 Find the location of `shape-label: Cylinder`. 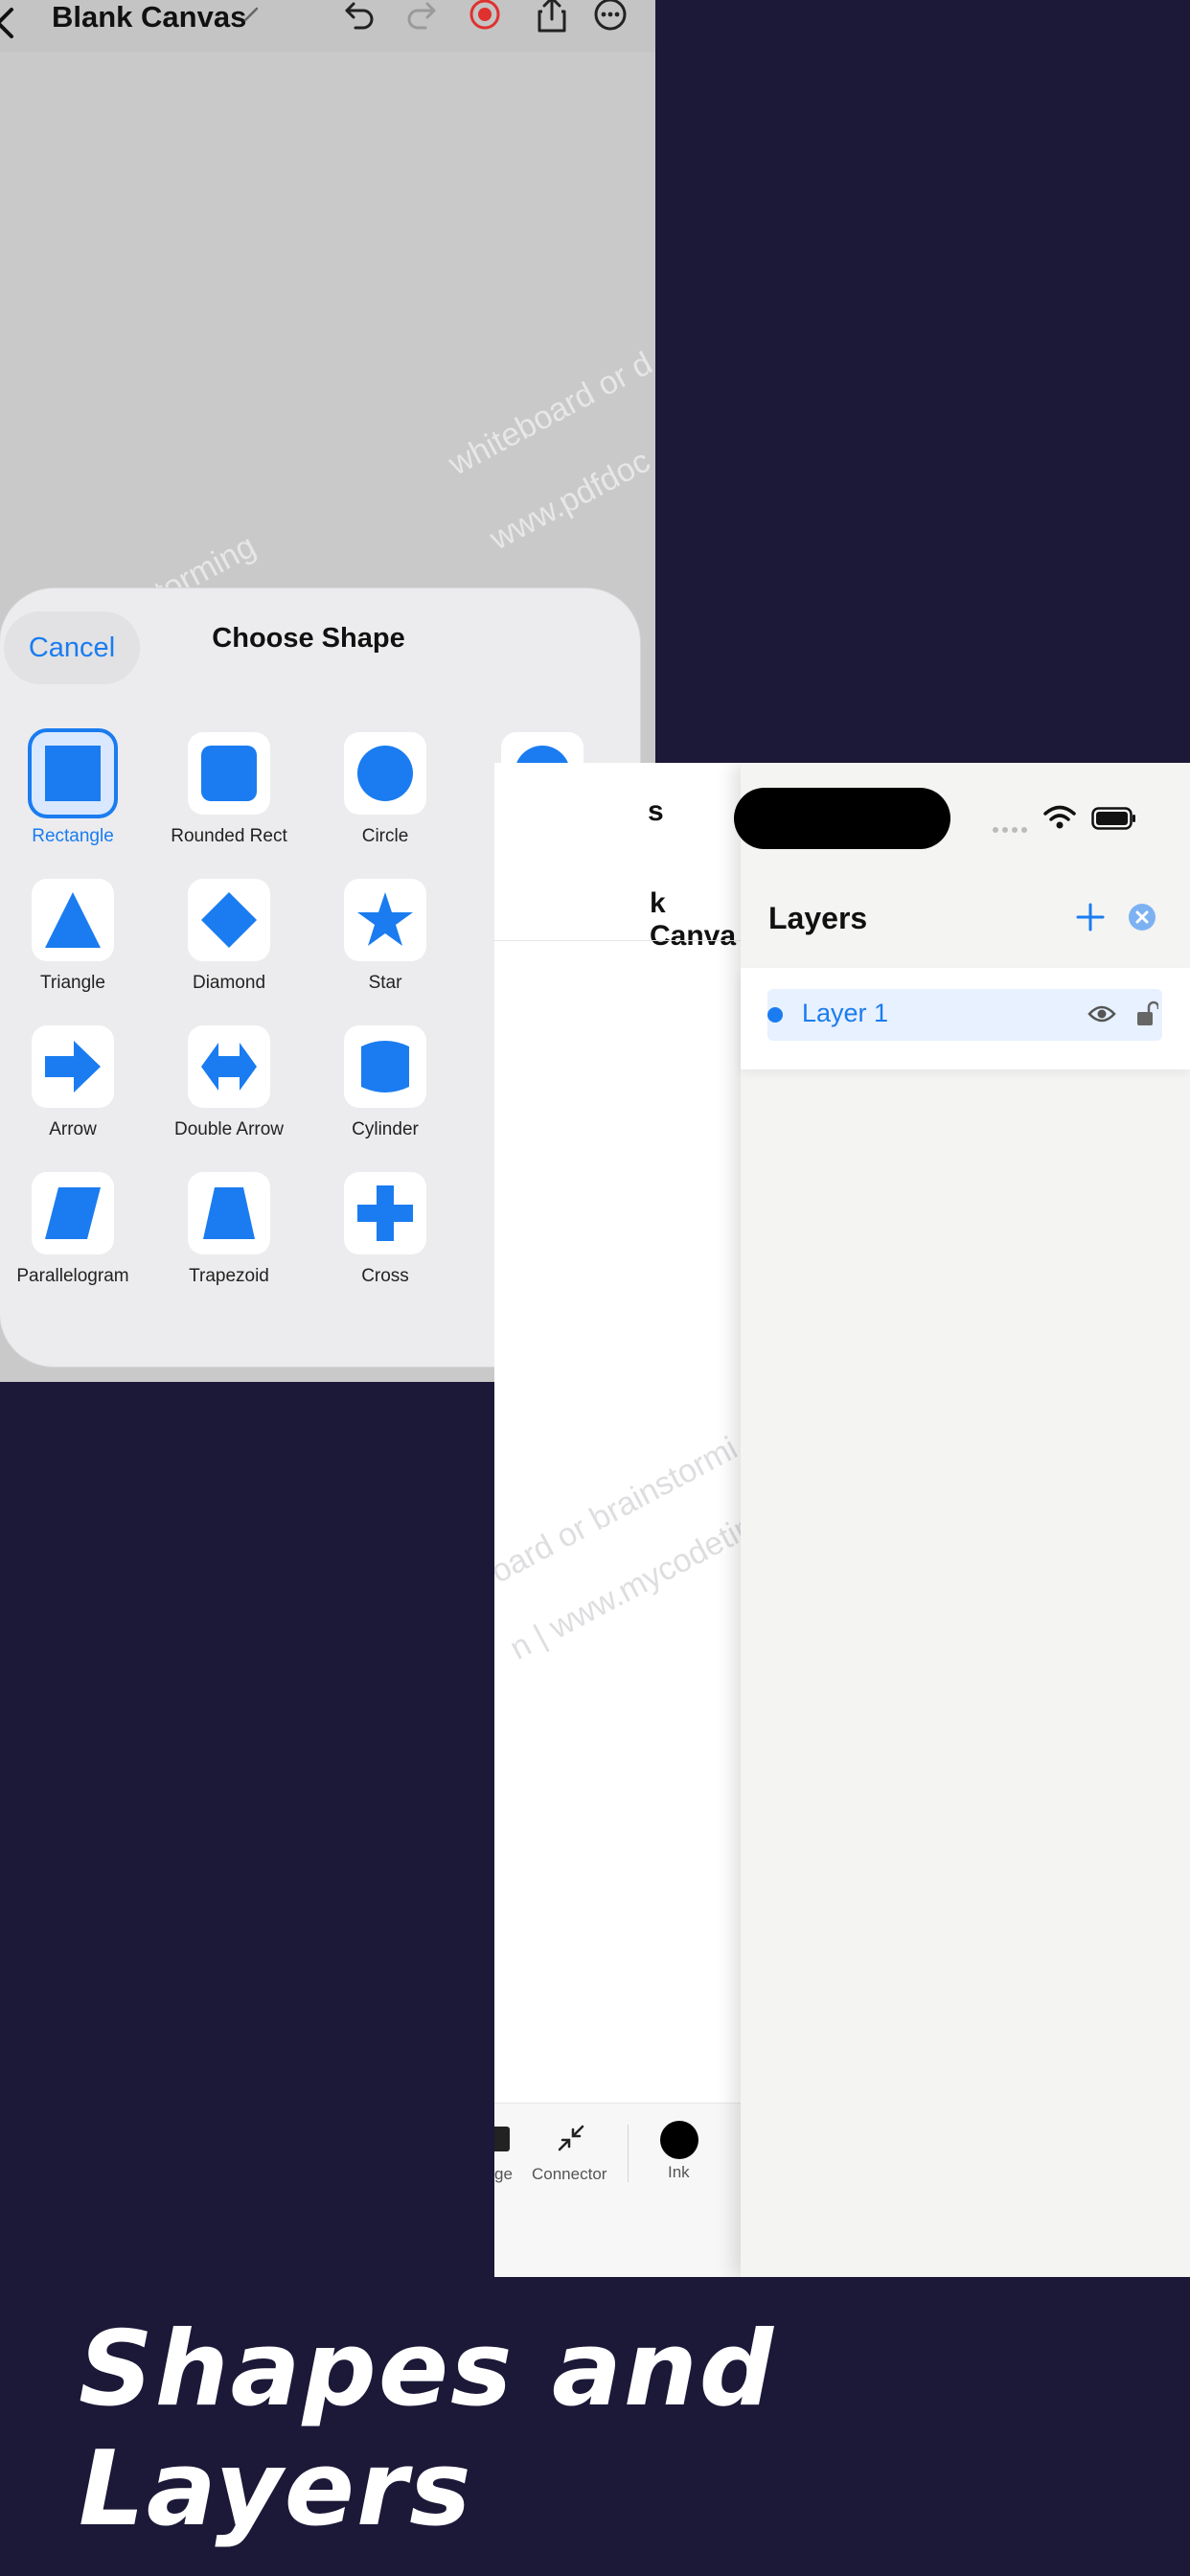

shape-label: Cylinder is located at coordinates (386, 1129).